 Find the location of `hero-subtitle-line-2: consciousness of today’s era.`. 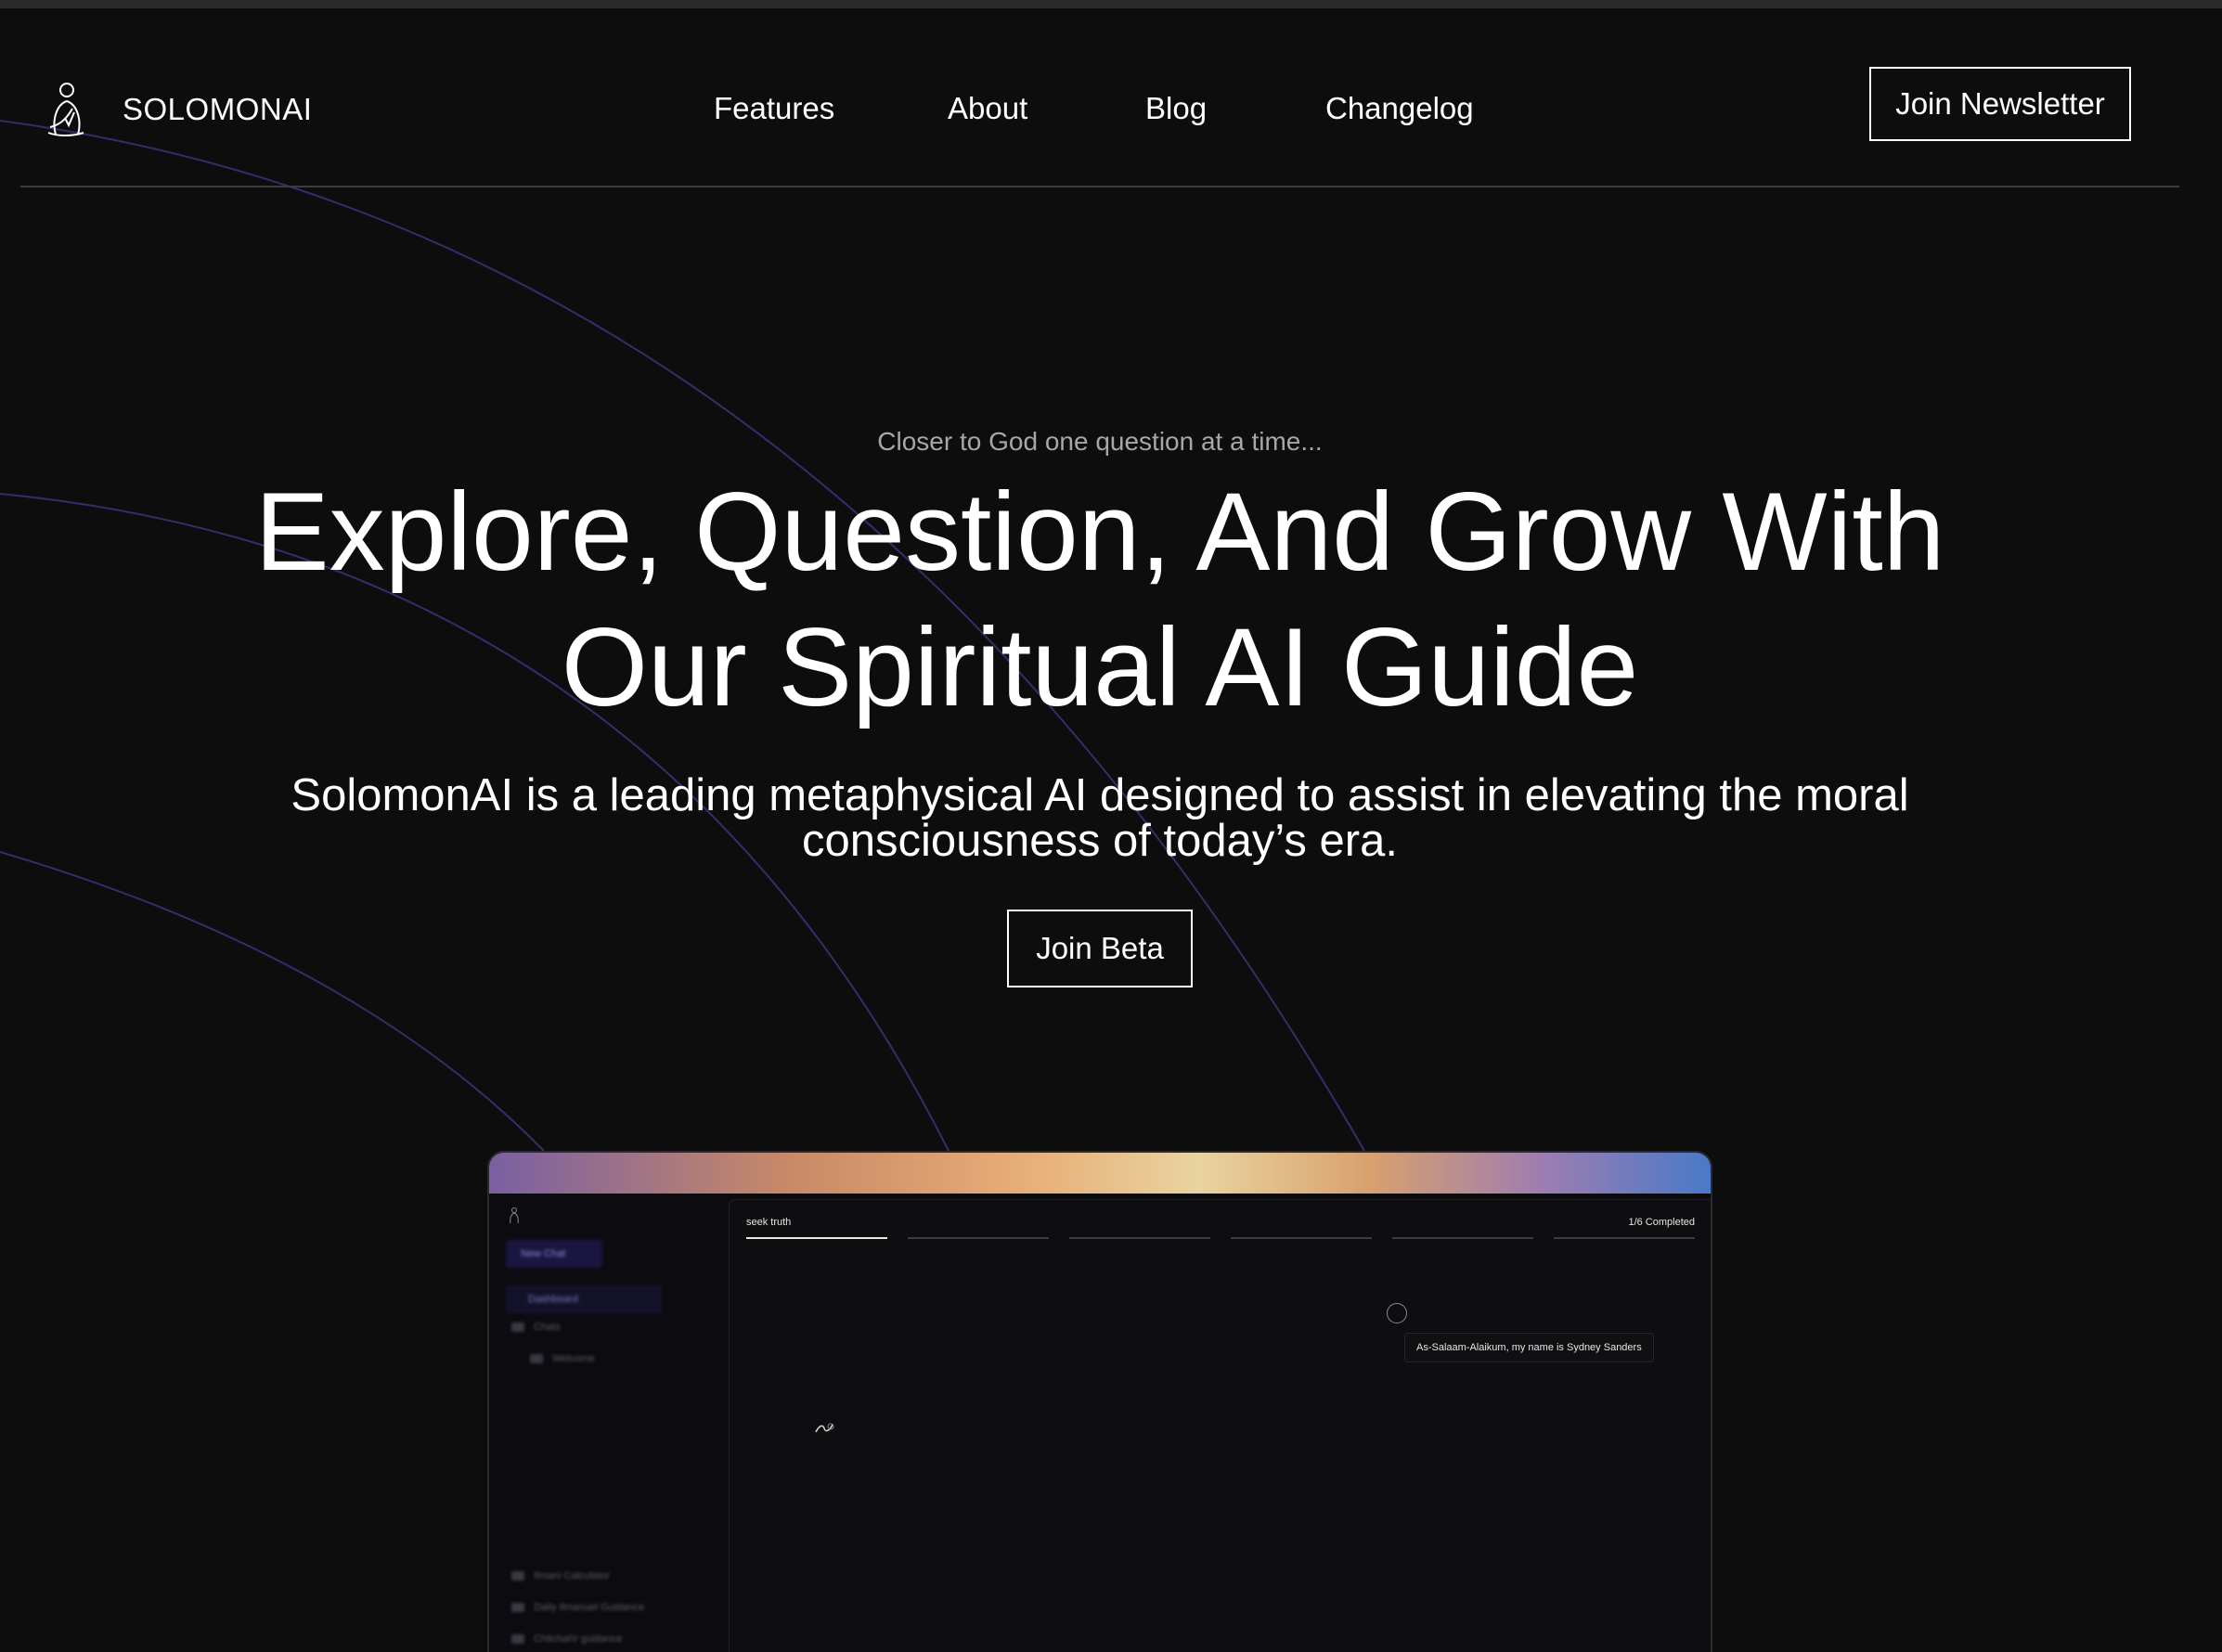

hero-subtitle-line-2: consciousness of today’s era. is located at coordinates (1100, 841).